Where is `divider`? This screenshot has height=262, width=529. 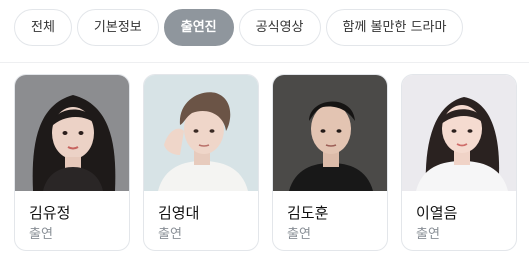 divider is located at coordinates (264, 62).